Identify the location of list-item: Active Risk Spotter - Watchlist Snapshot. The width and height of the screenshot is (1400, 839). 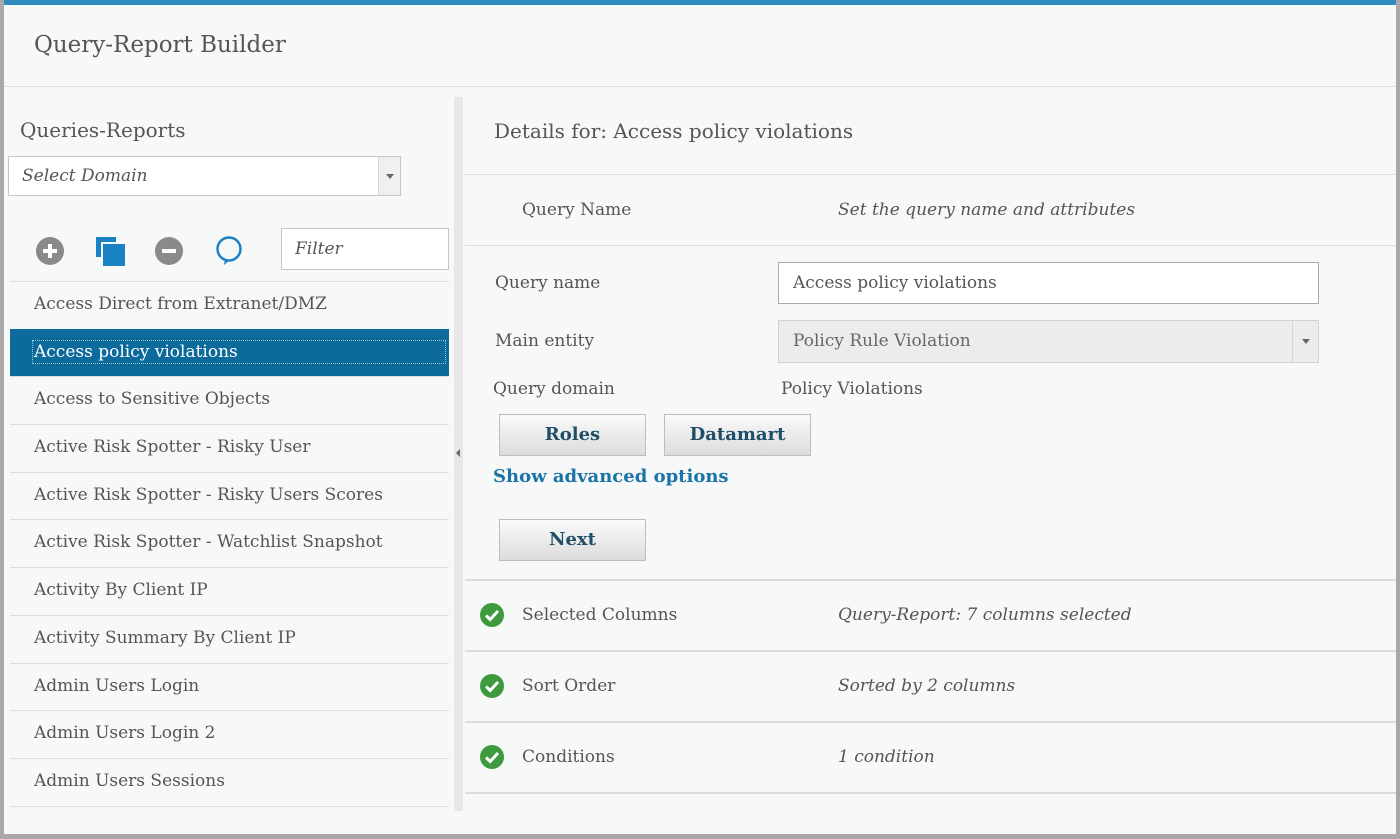
(229, 543).